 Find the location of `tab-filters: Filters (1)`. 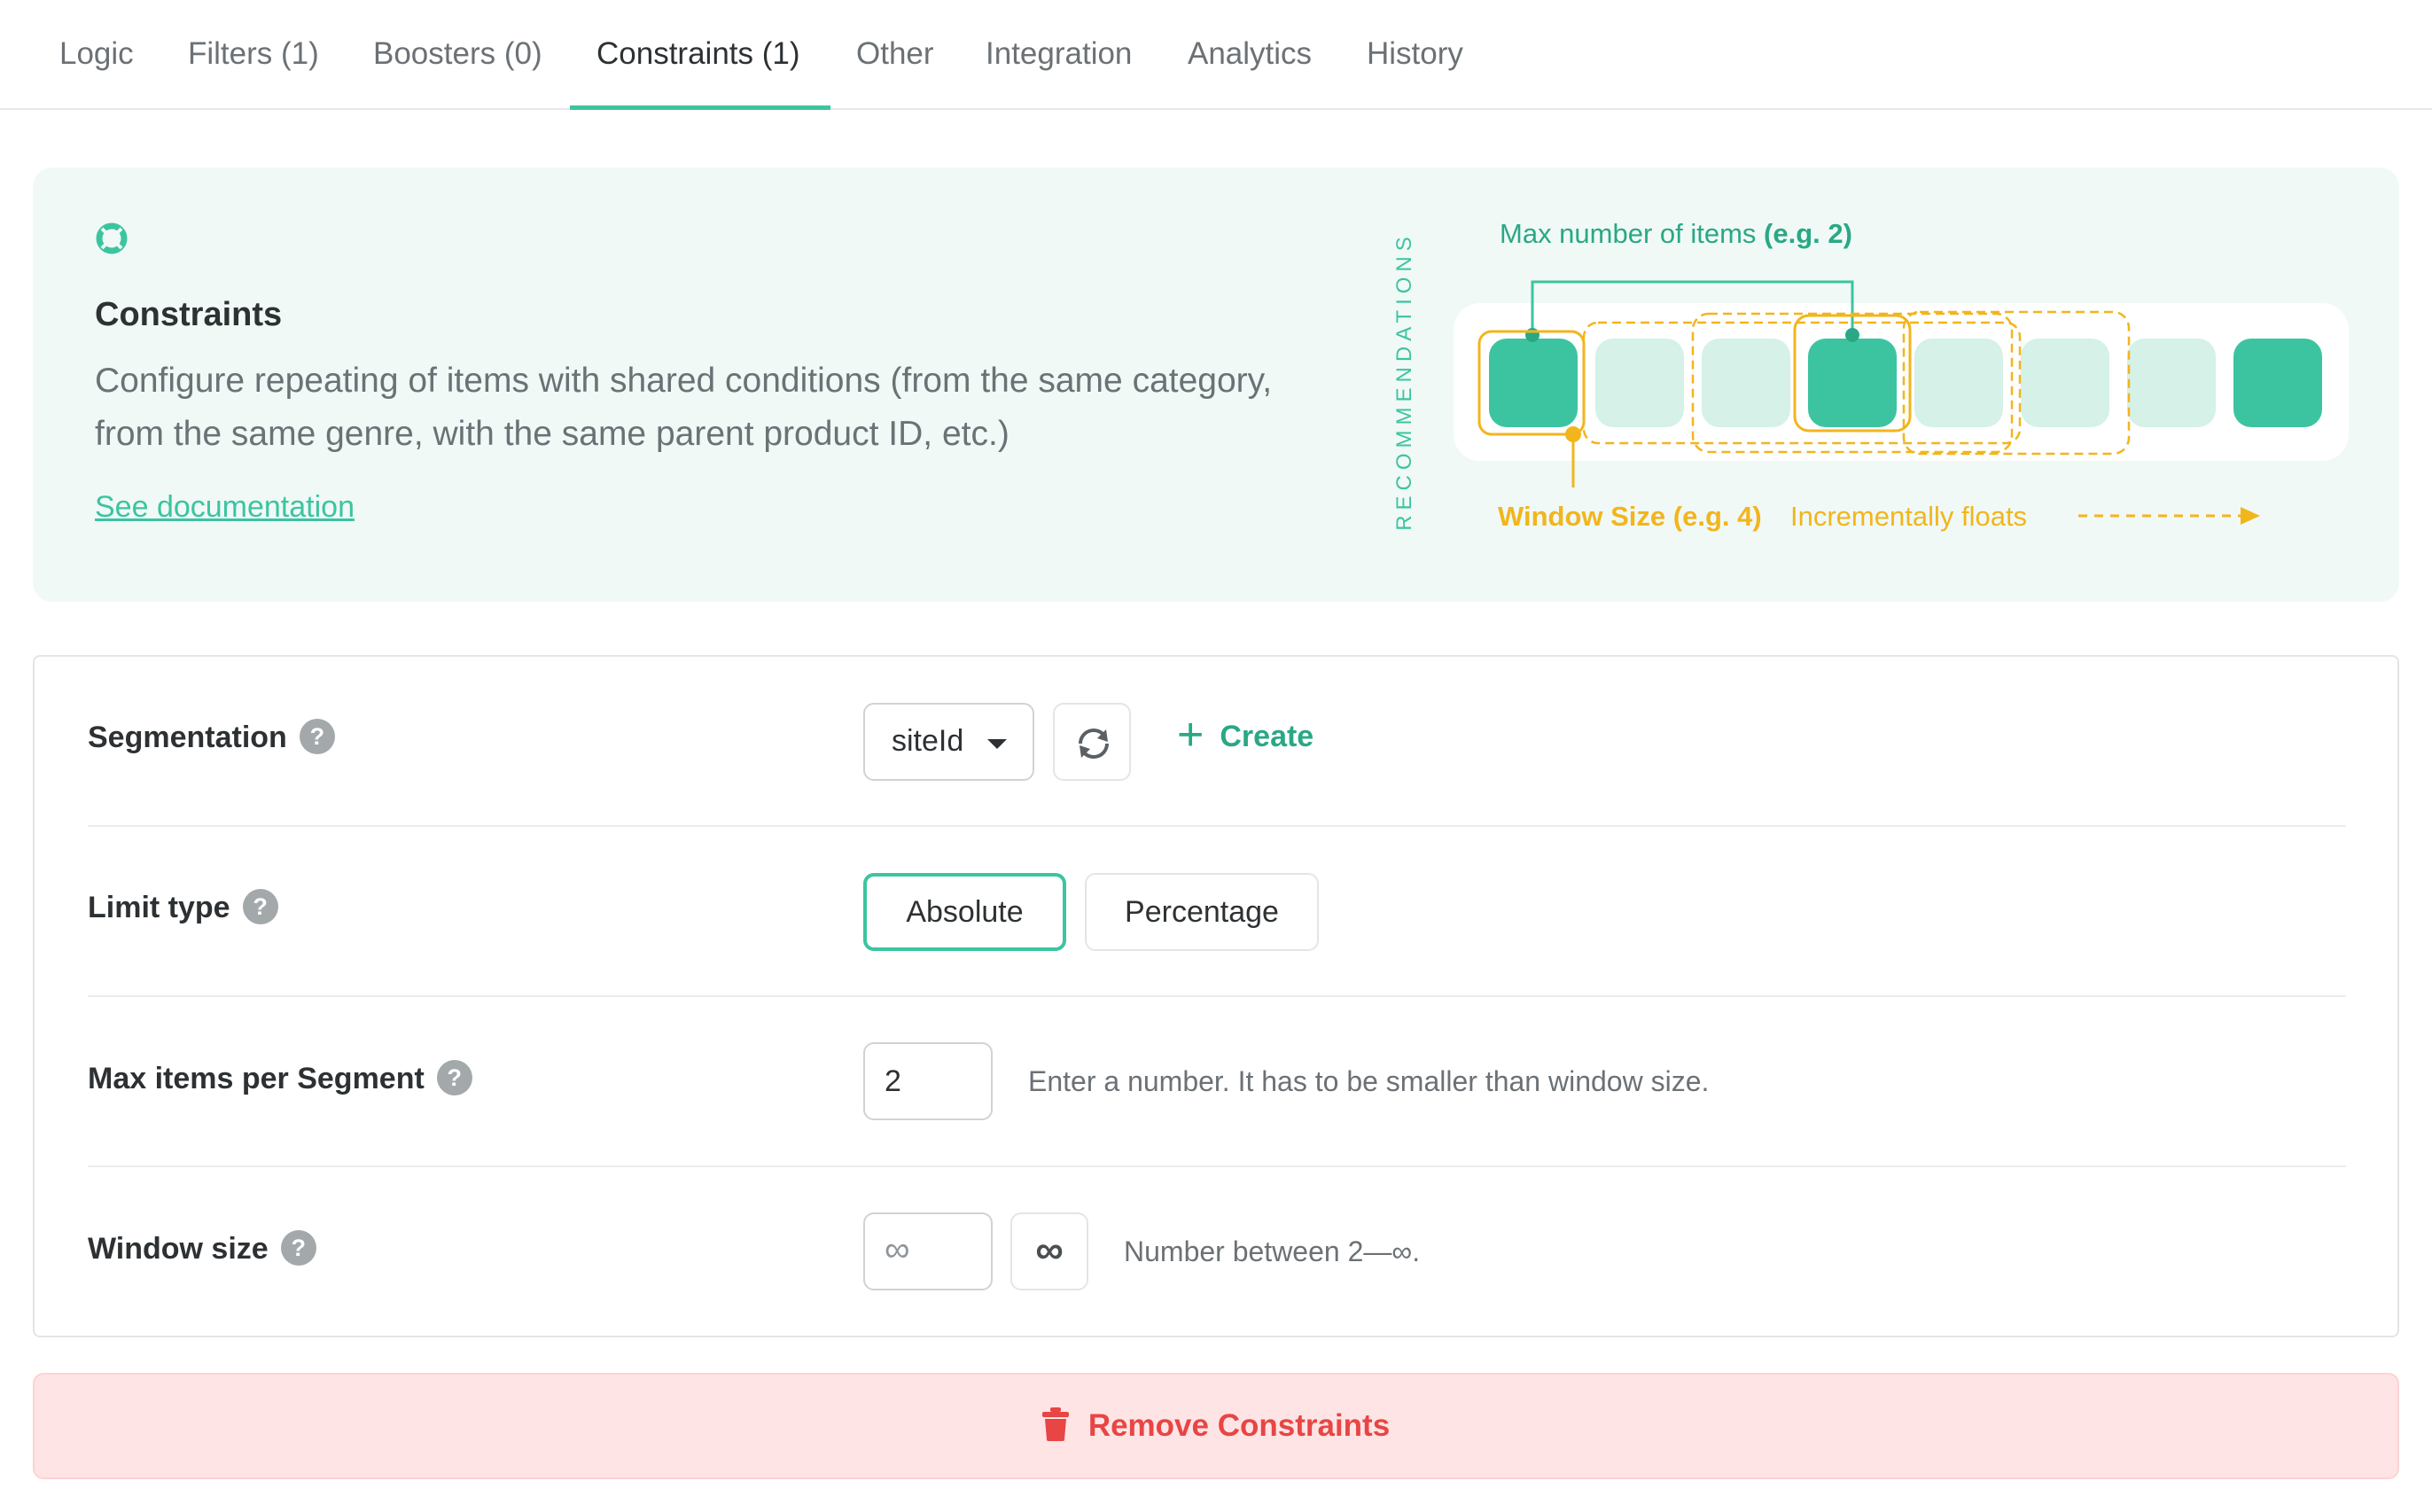

tab-filters: Filters (1) is located at coordinates (254, 55).